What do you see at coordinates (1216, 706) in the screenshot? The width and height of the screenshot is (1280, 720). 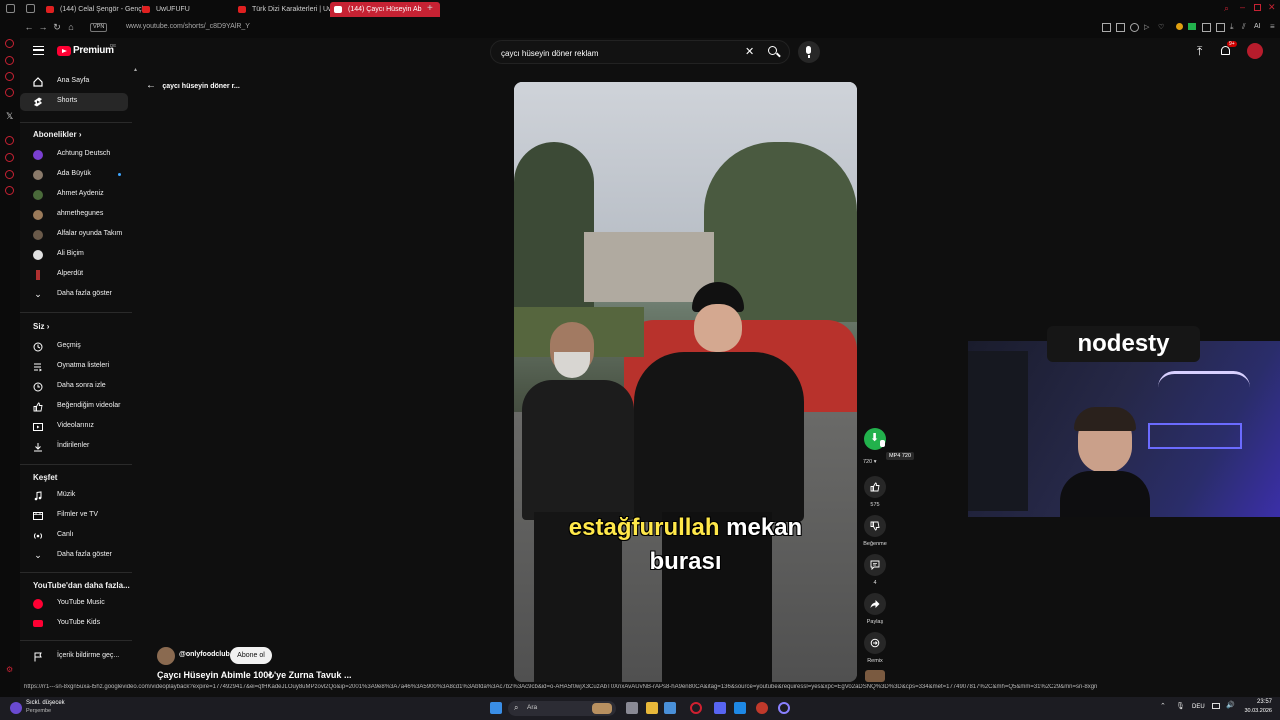 I see `network-icon` at bounding box center [1216, 706].